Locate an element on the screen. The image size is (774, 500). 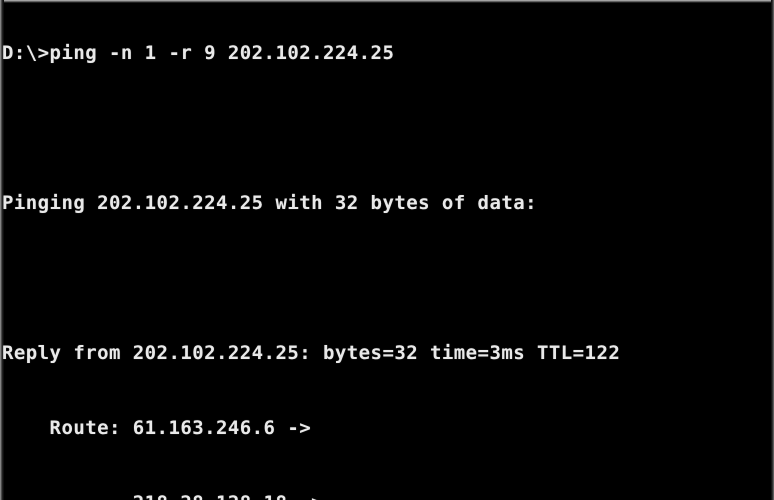
route-line: Route: 61.163.246.6 -> is located at coordinates (157, 428).